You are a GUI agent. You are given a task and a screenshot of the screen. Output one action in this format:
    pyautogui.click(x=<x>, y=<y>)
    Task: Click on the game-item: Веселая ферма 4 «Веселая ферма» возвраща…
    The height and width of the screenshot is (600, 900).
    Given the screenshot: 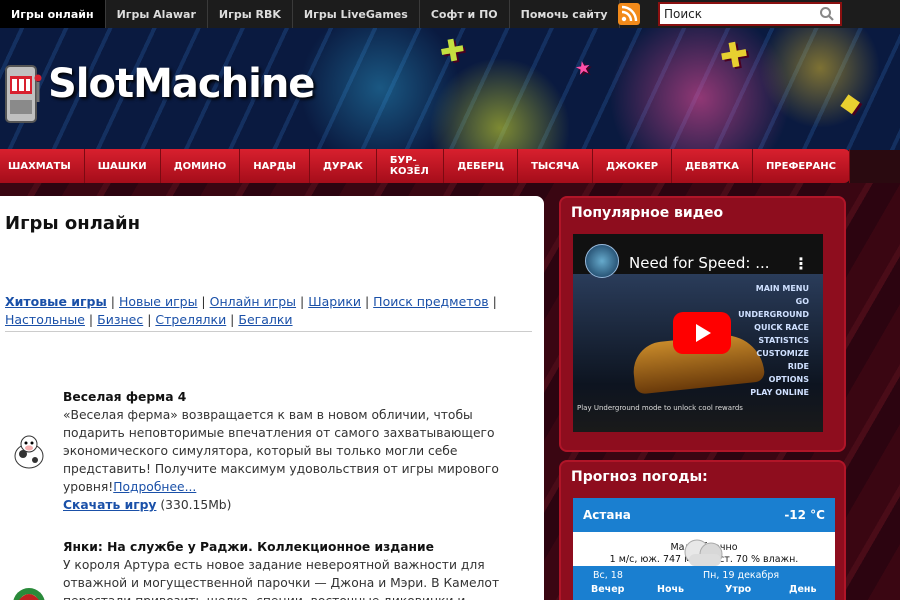 What is the action you would take?
    pyautogui.click(x=262, y=451)
    